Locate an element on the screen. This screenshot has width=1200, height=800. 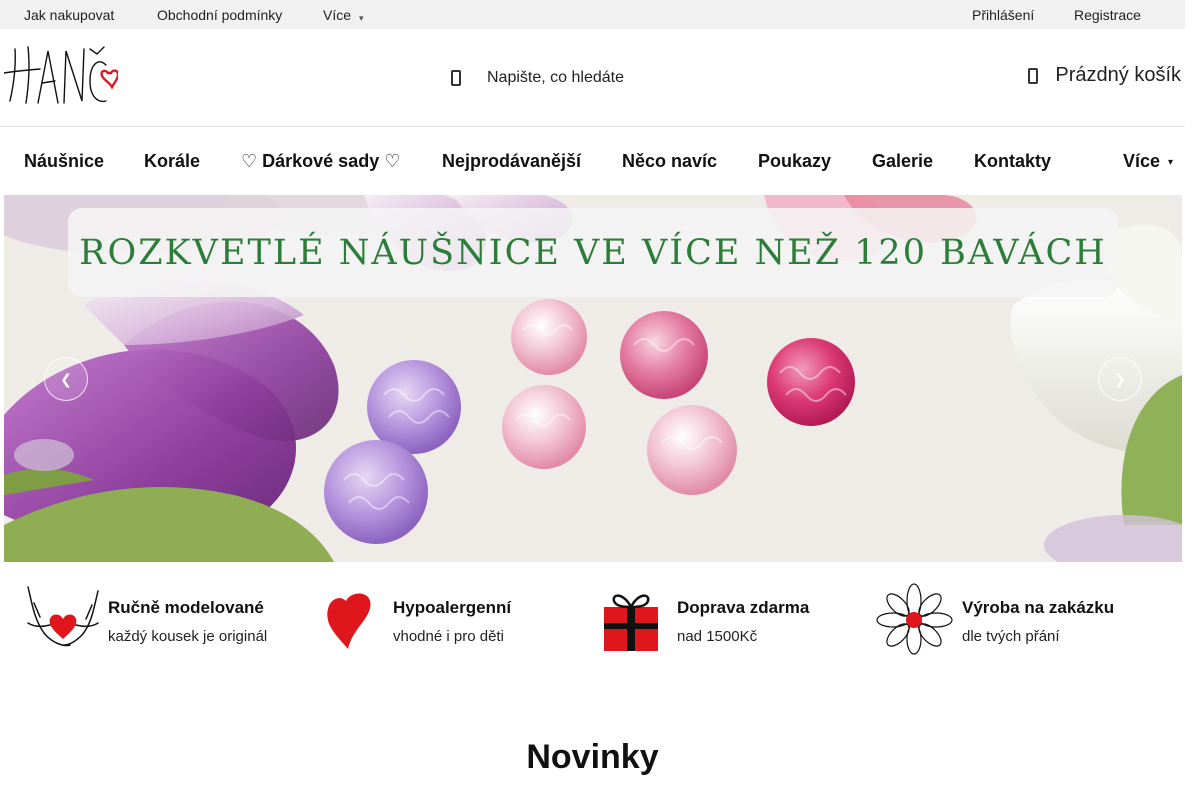
feature-title: Doprava zdarma is located at coordinates (743, 607).